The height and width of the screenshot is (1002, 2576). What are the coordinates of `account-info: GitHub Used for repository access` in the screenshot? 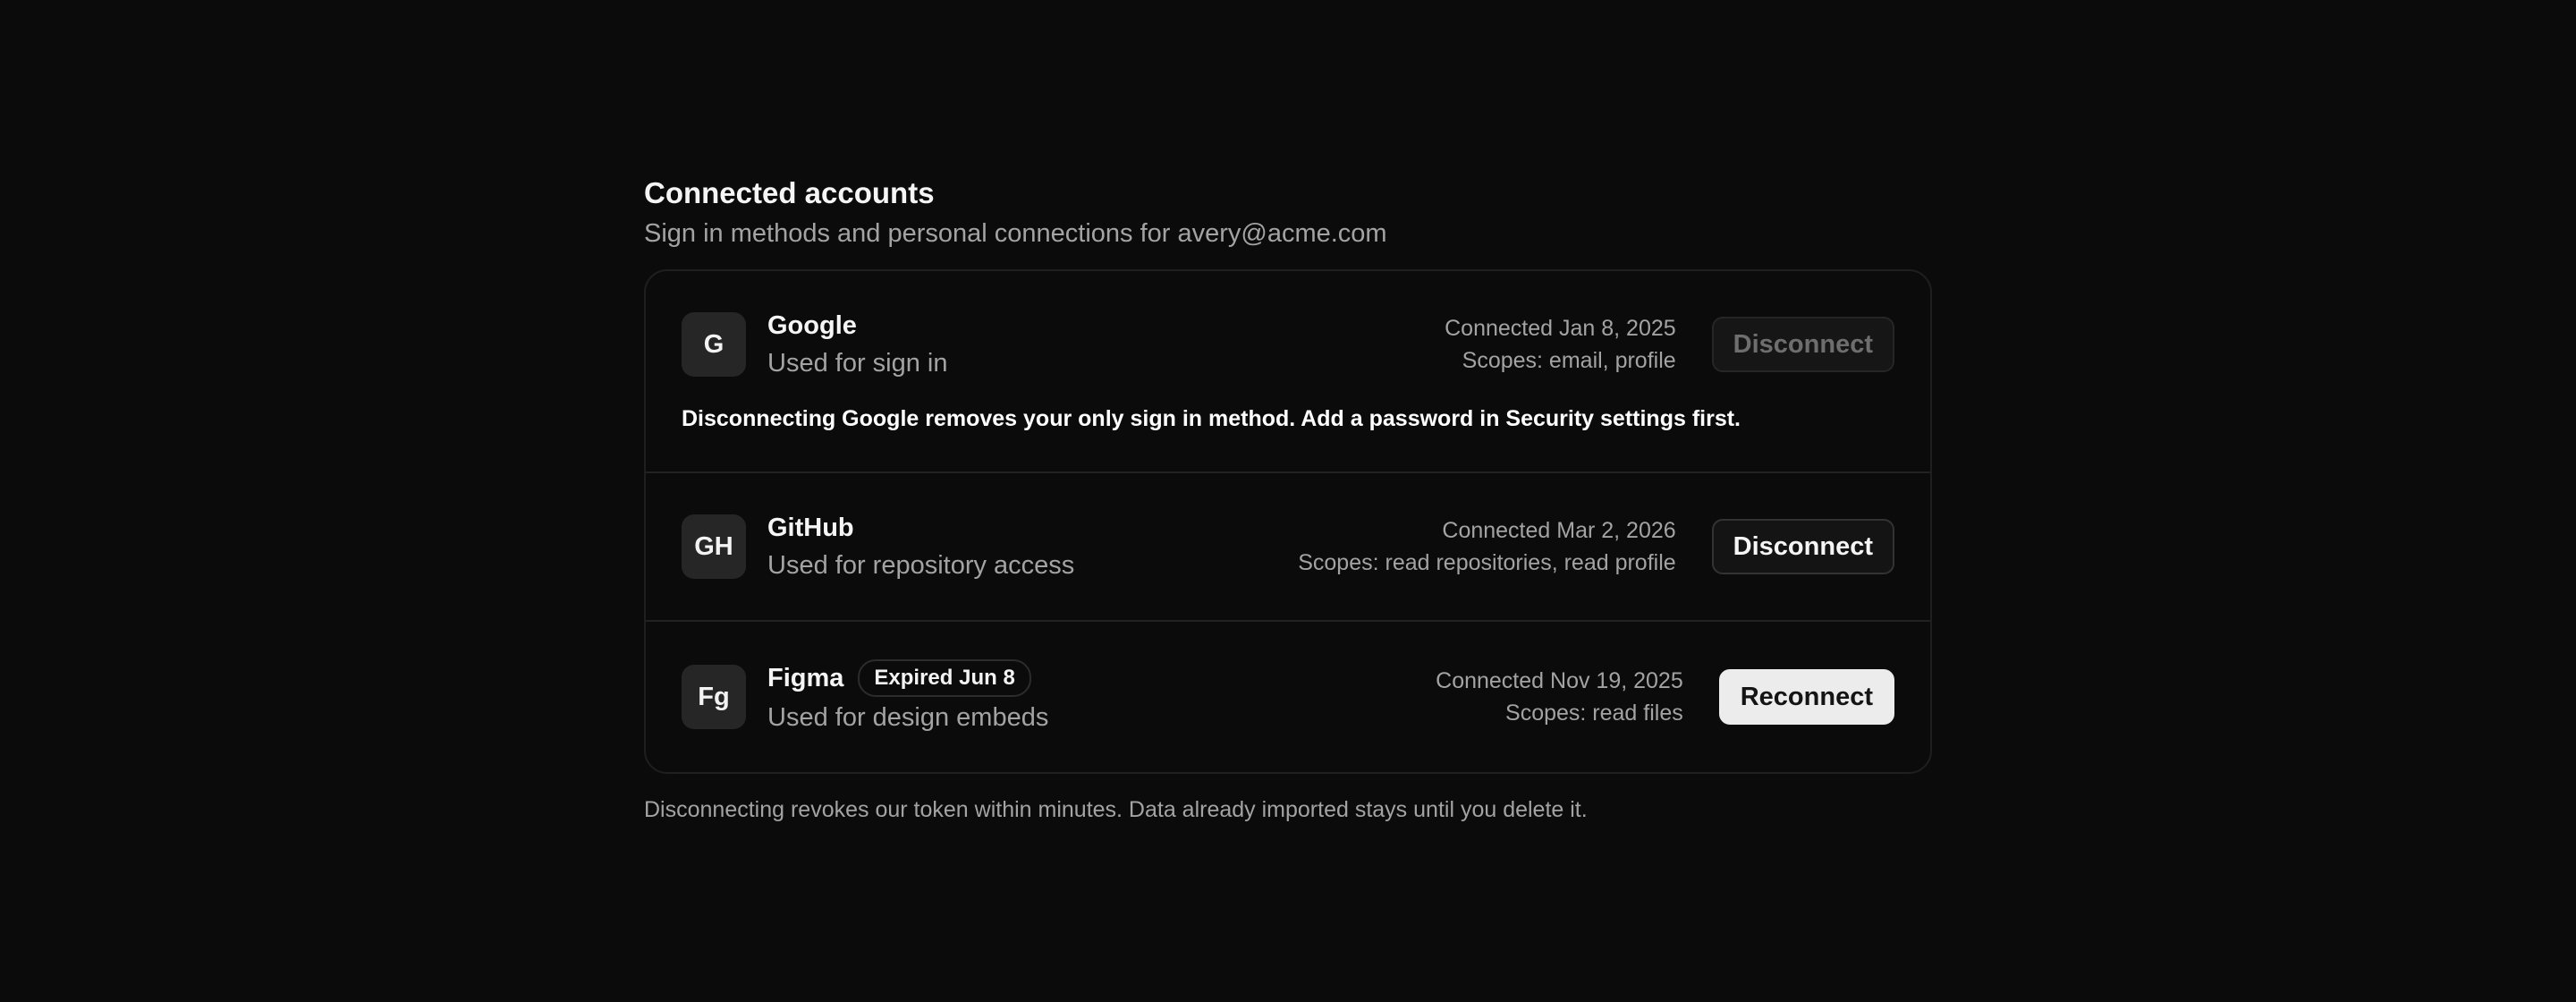 It's located at (1032, 546).